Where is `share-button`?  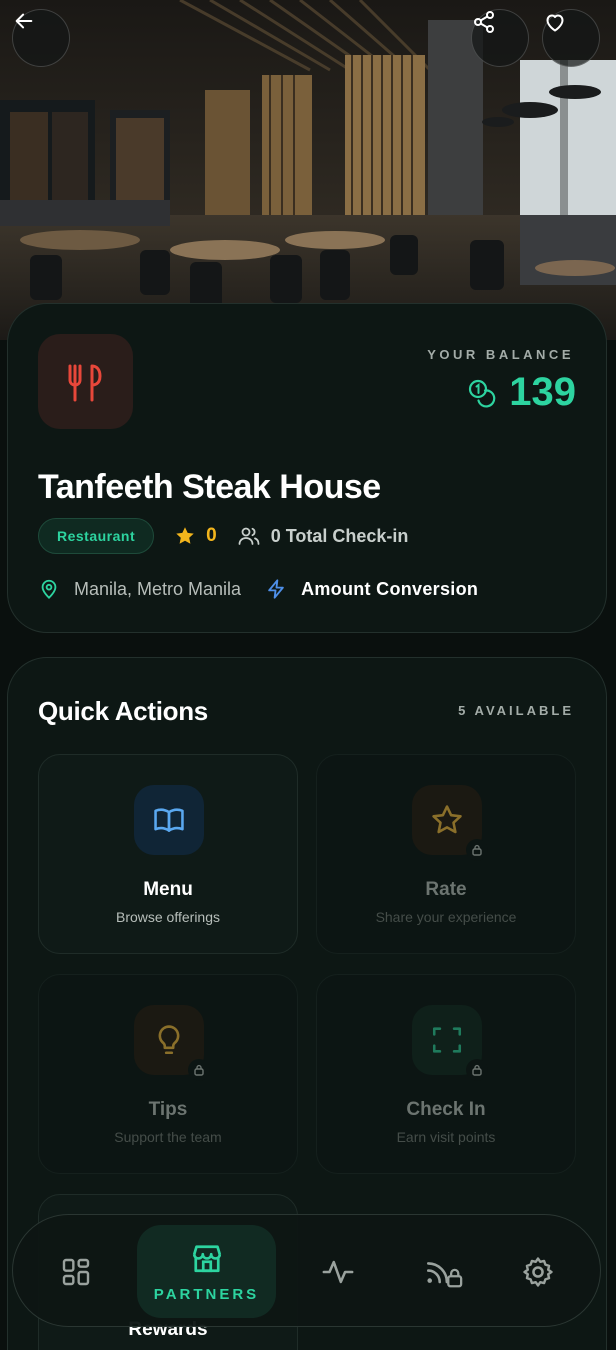 share-button is located at coordinates (500, 38).